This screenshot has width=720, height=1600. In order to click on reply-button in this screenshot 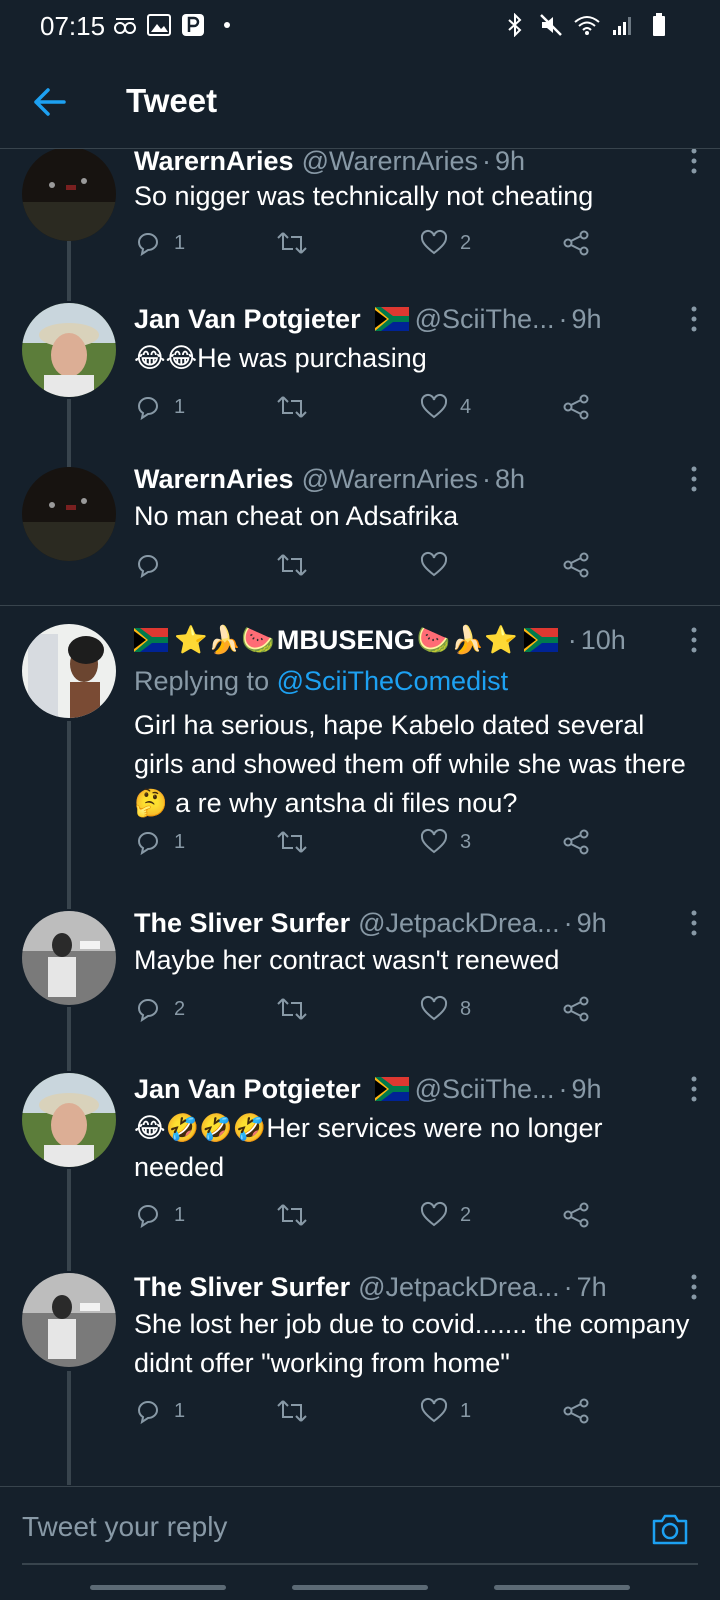, I will do `click(154, 565)`.